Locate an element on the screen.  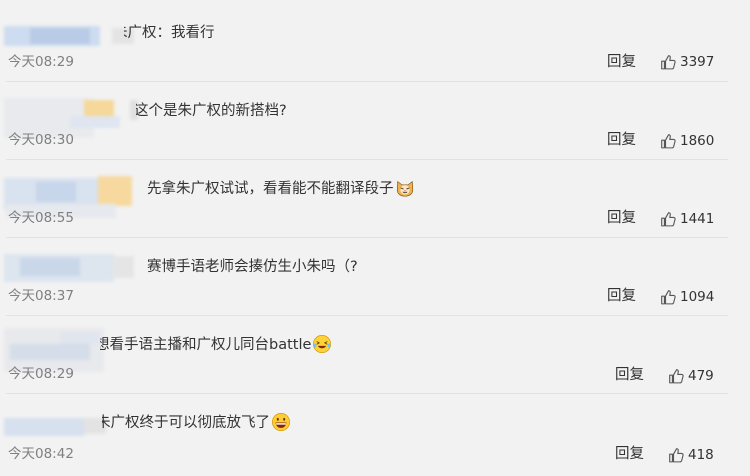
laughing-tears-emoji-icon is located at coordinates (322, 344).